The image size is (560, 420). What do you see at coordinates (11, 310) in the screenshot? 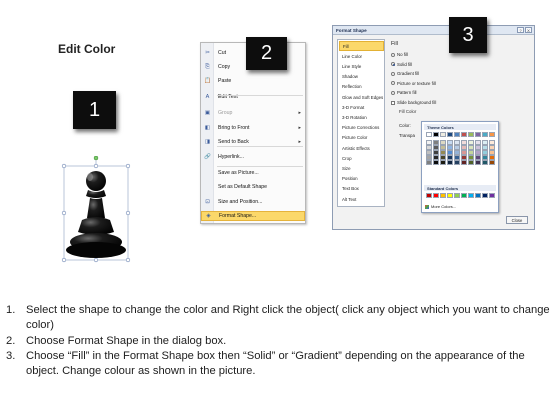
I see `step-number: 1.` at bounding box center [11, 310].